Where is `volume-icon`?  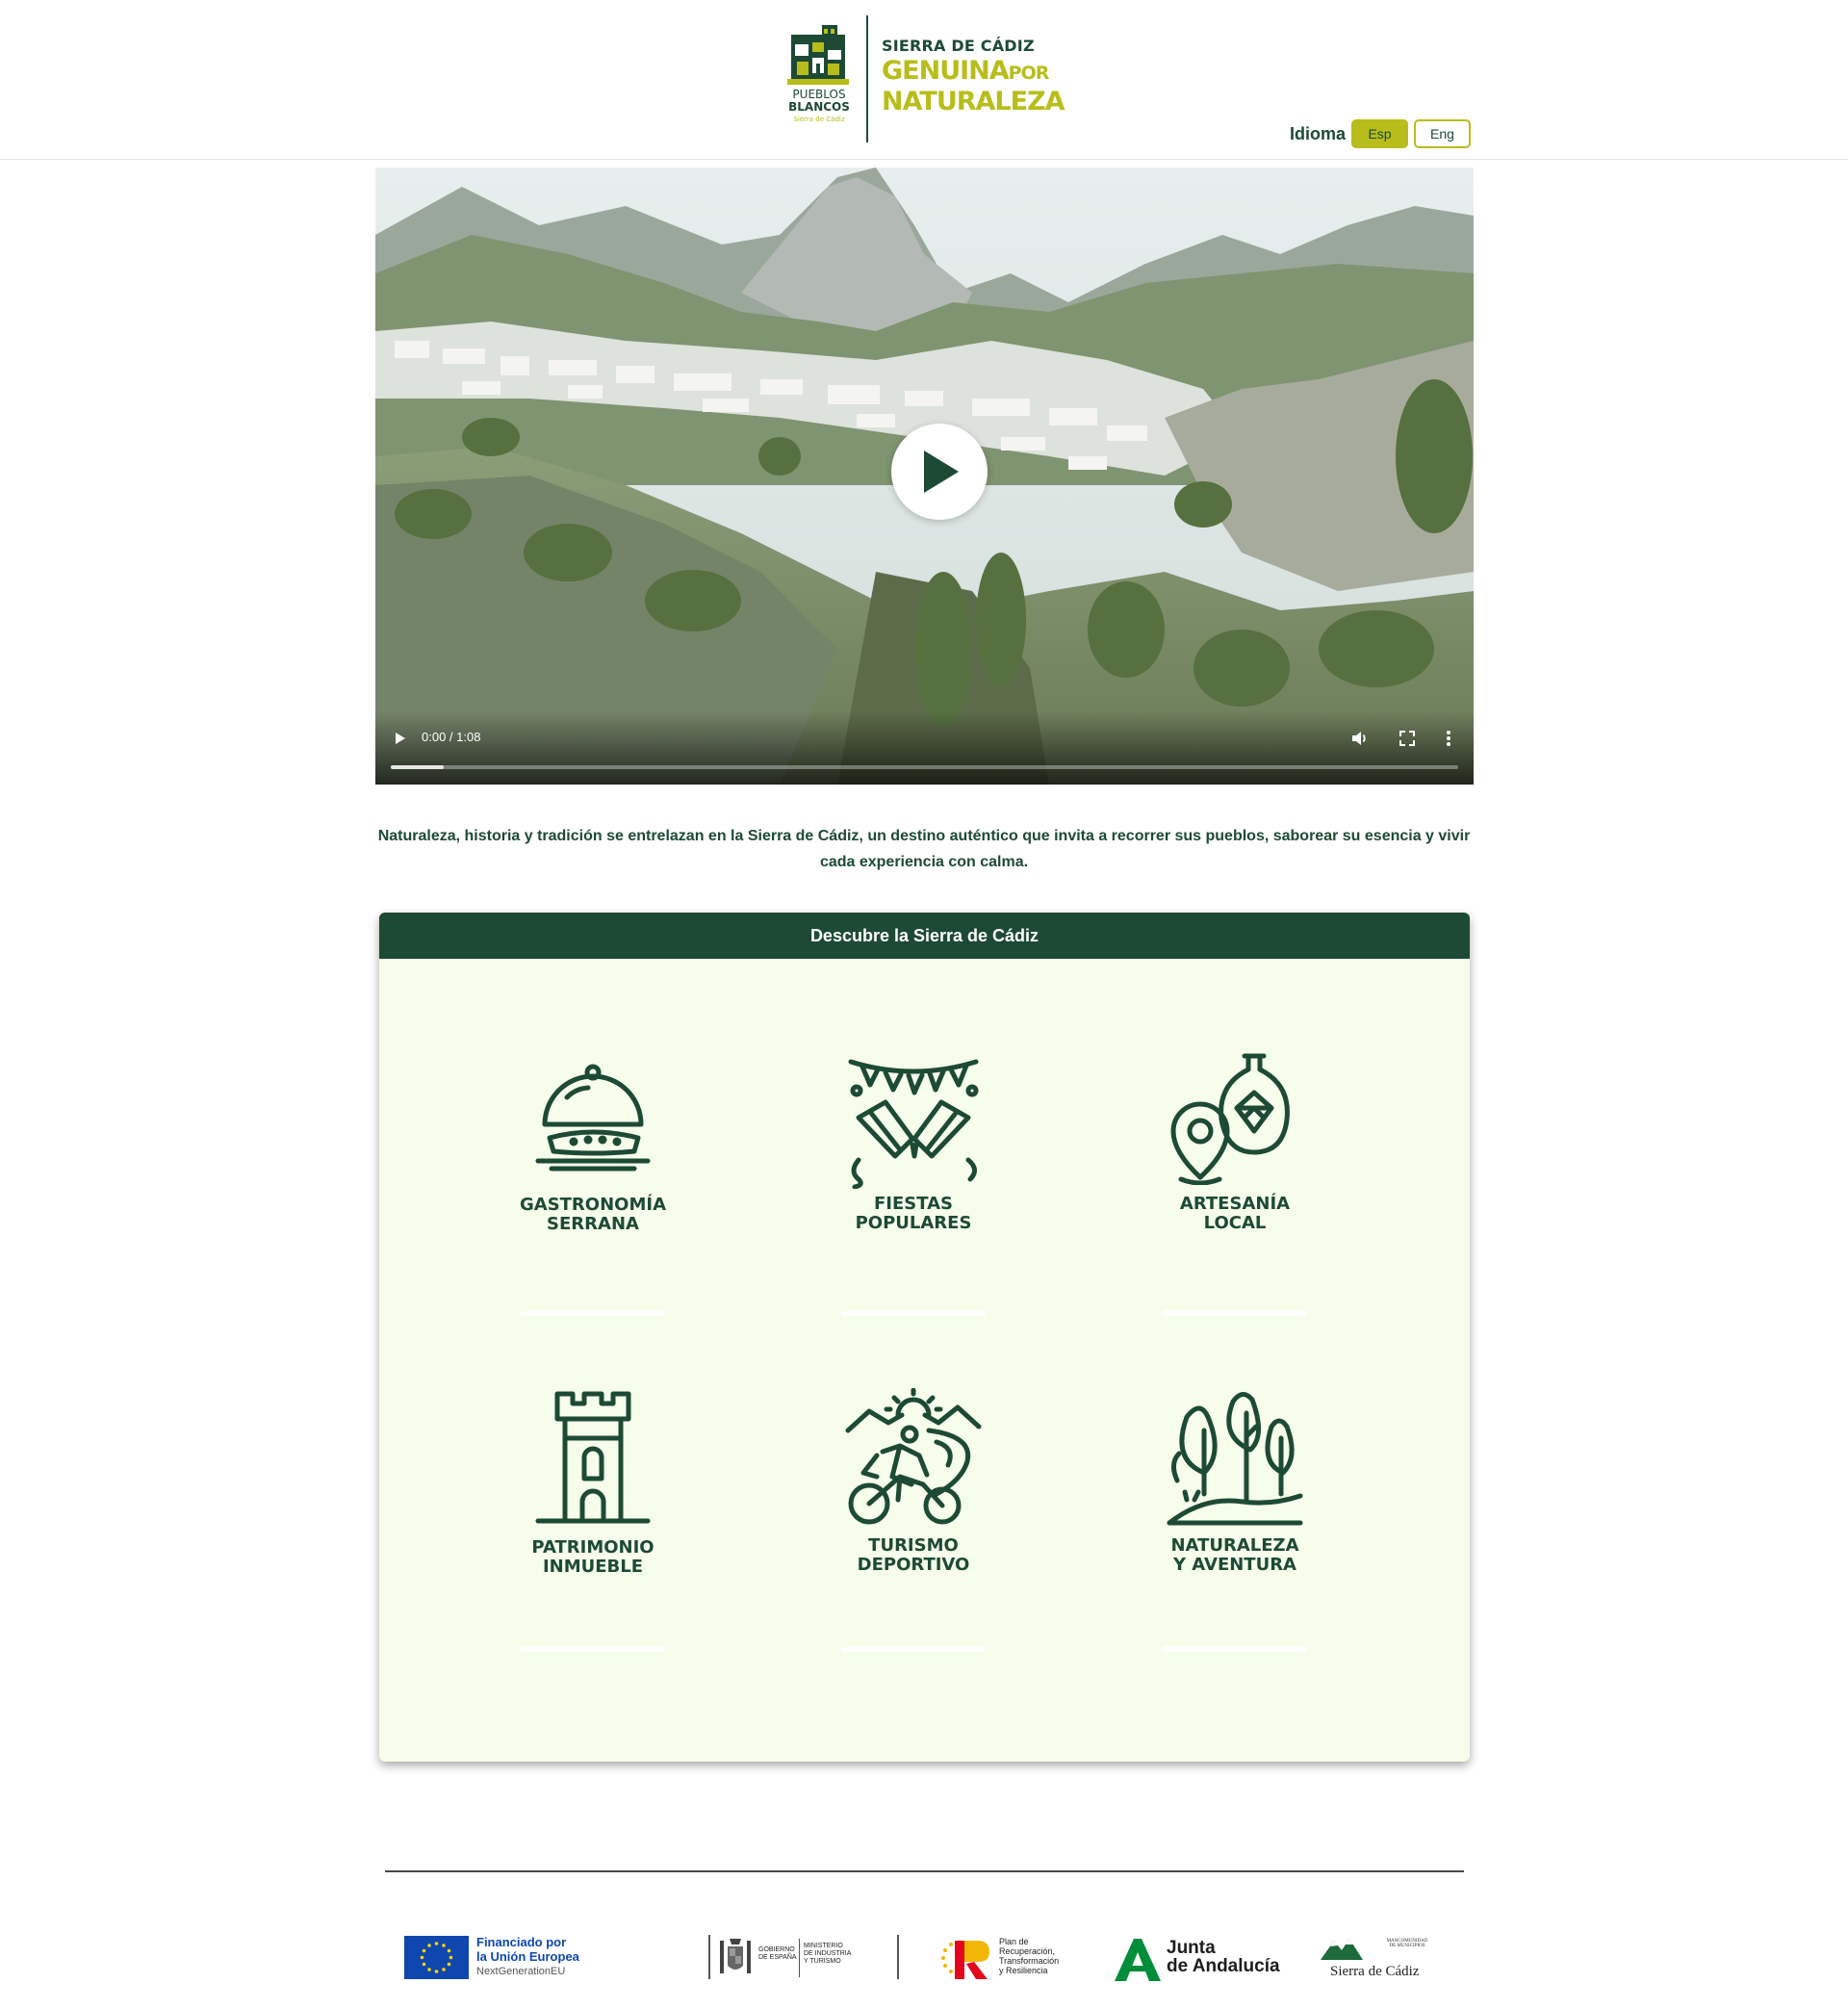
volume-icon is located at coordinates (1360, 738).